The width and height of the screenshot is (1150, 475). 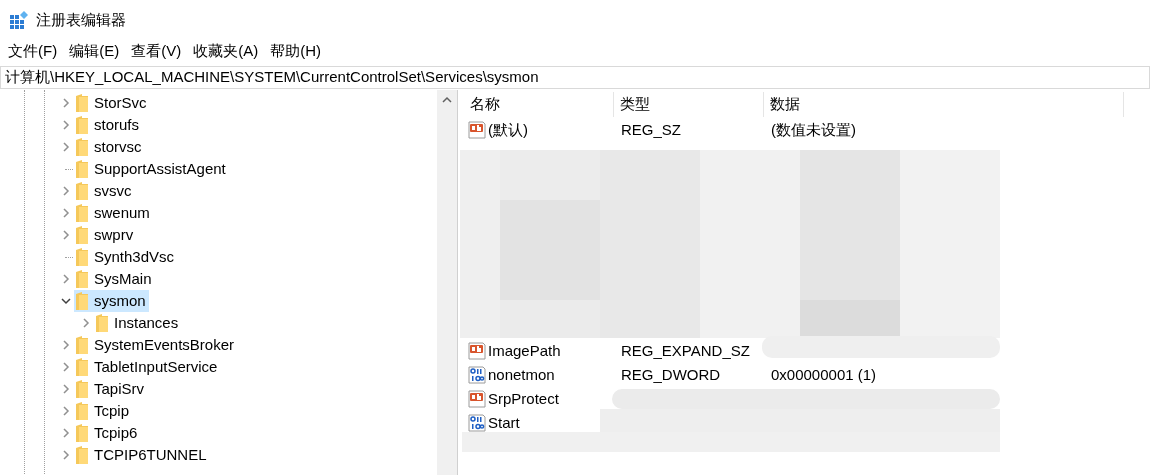 What do you see at coordinates (116, 432) in the screenshot?
I see `tree-item-label: Tcpip6` at bounding box center [116, 432].